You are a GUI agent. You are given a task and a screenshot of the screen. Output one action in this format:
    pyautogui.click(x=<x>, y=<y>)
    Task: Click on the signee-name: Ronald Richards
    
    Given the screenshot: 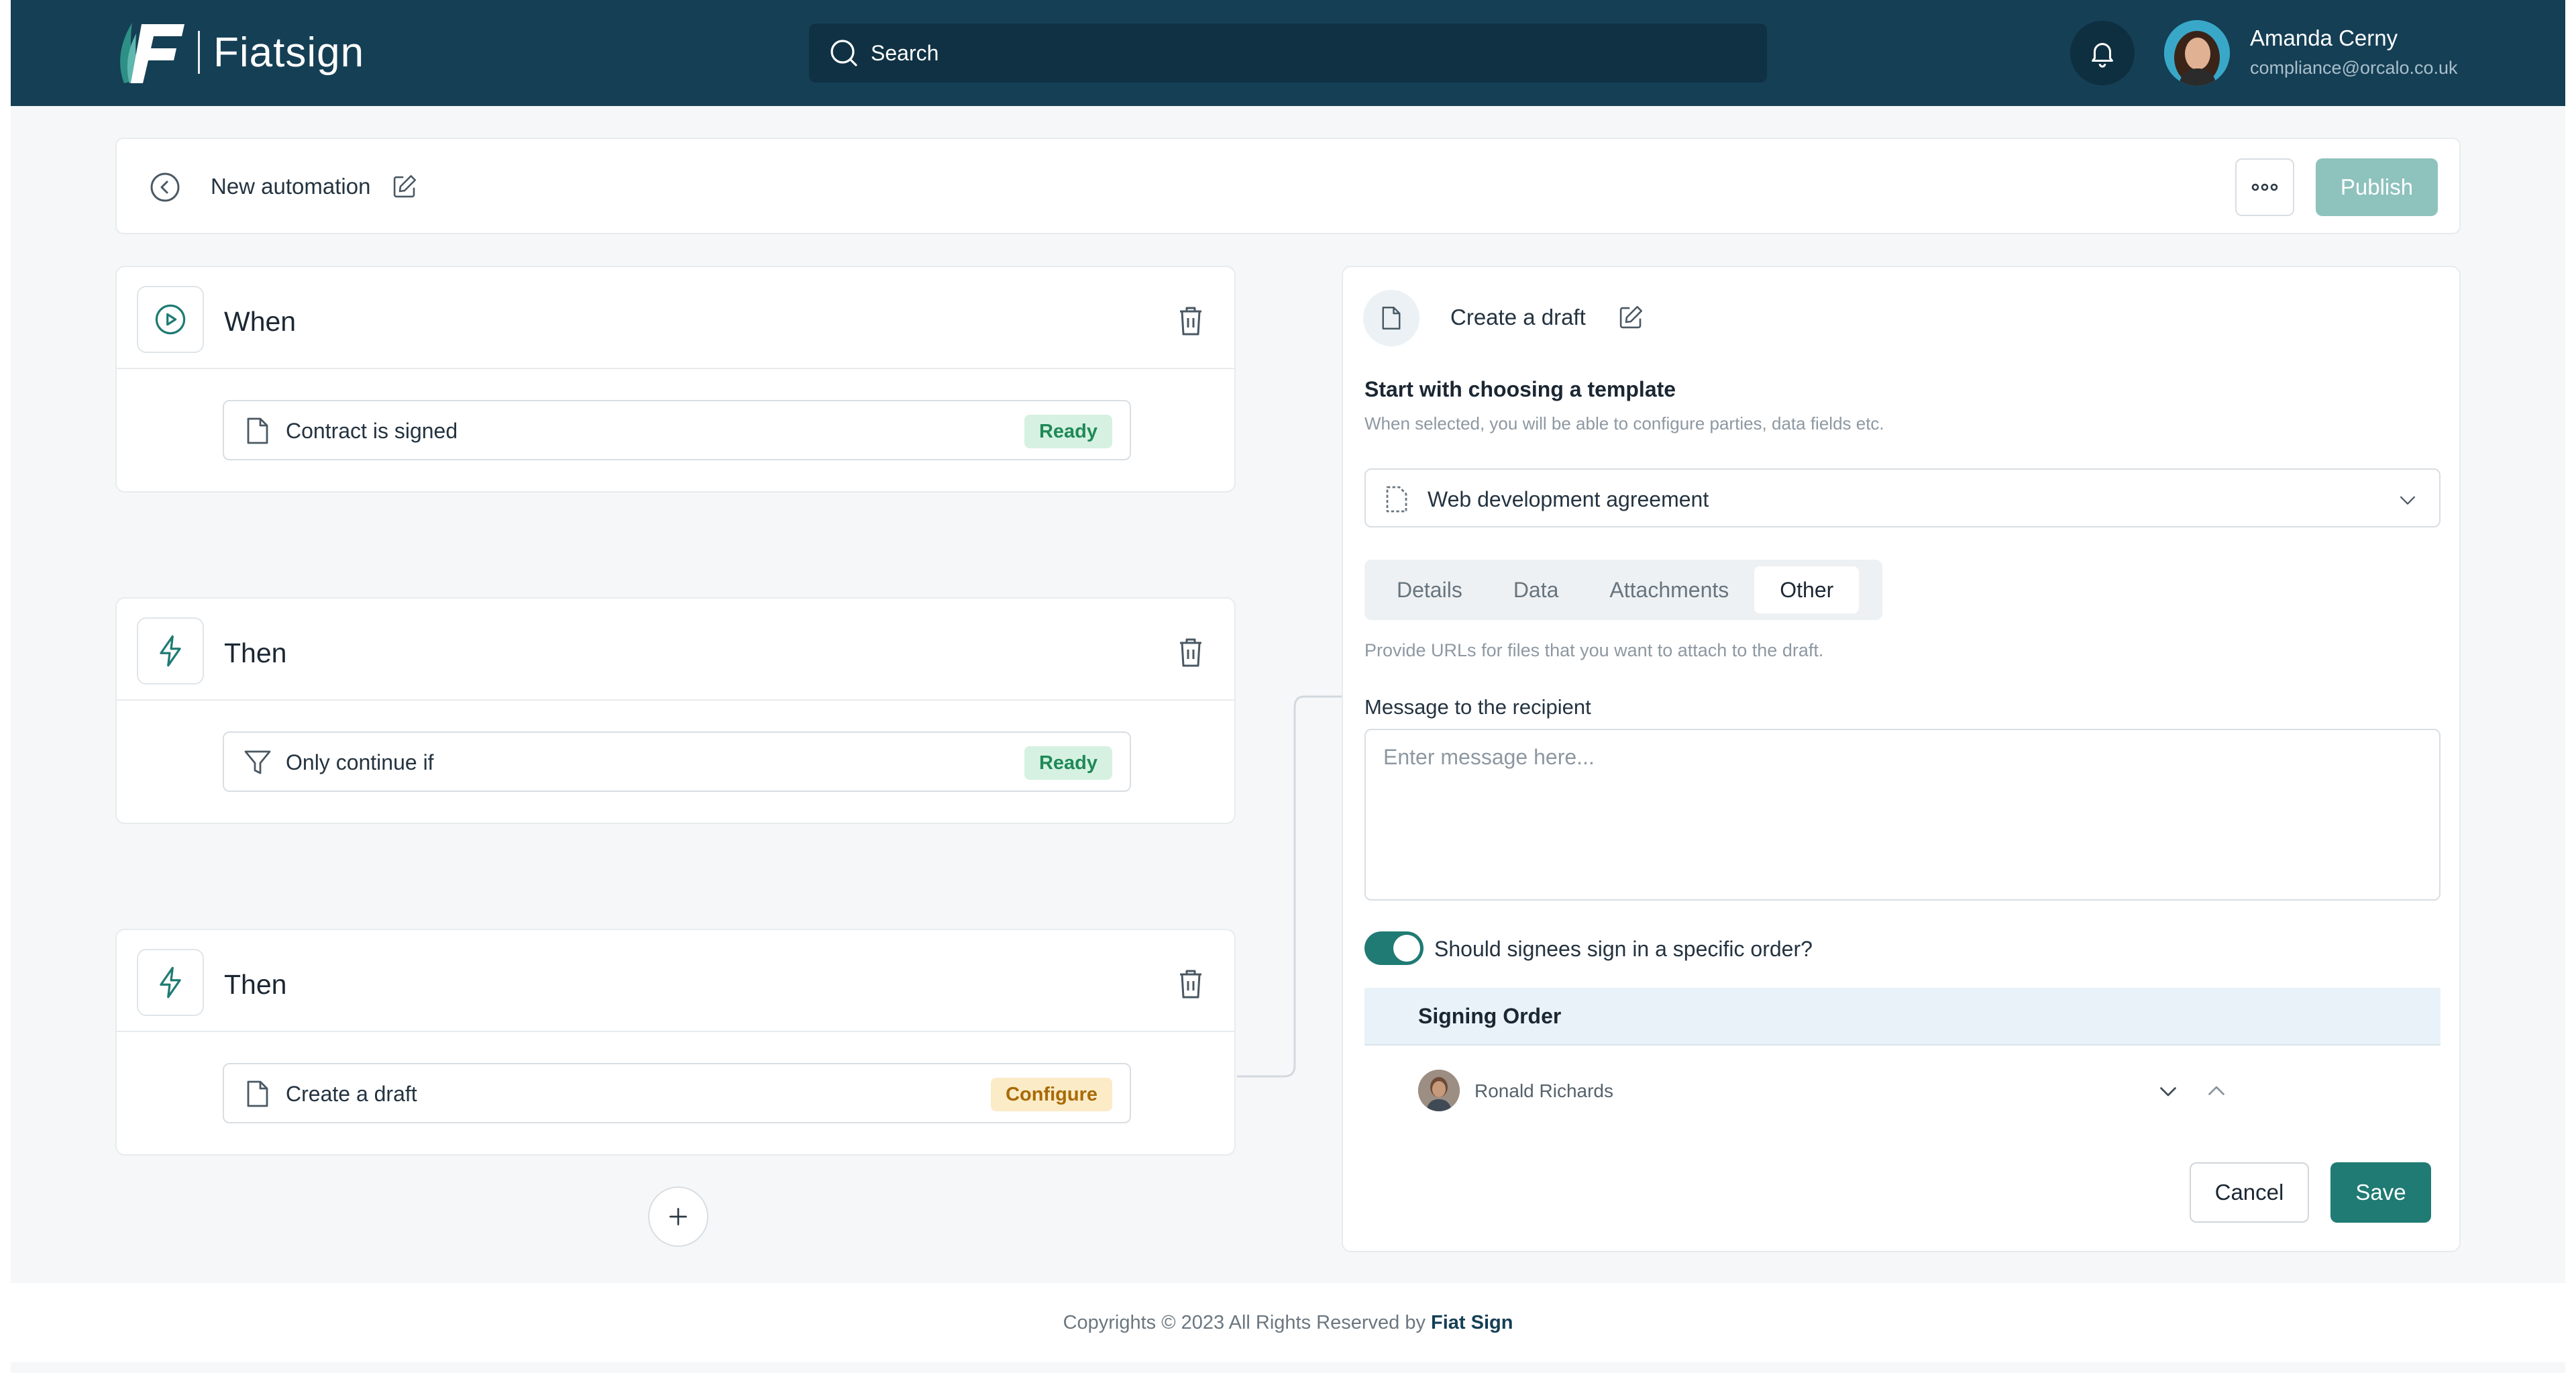 What is the action you would take?
    pyautogui.click(x=1543, y=1090)
    